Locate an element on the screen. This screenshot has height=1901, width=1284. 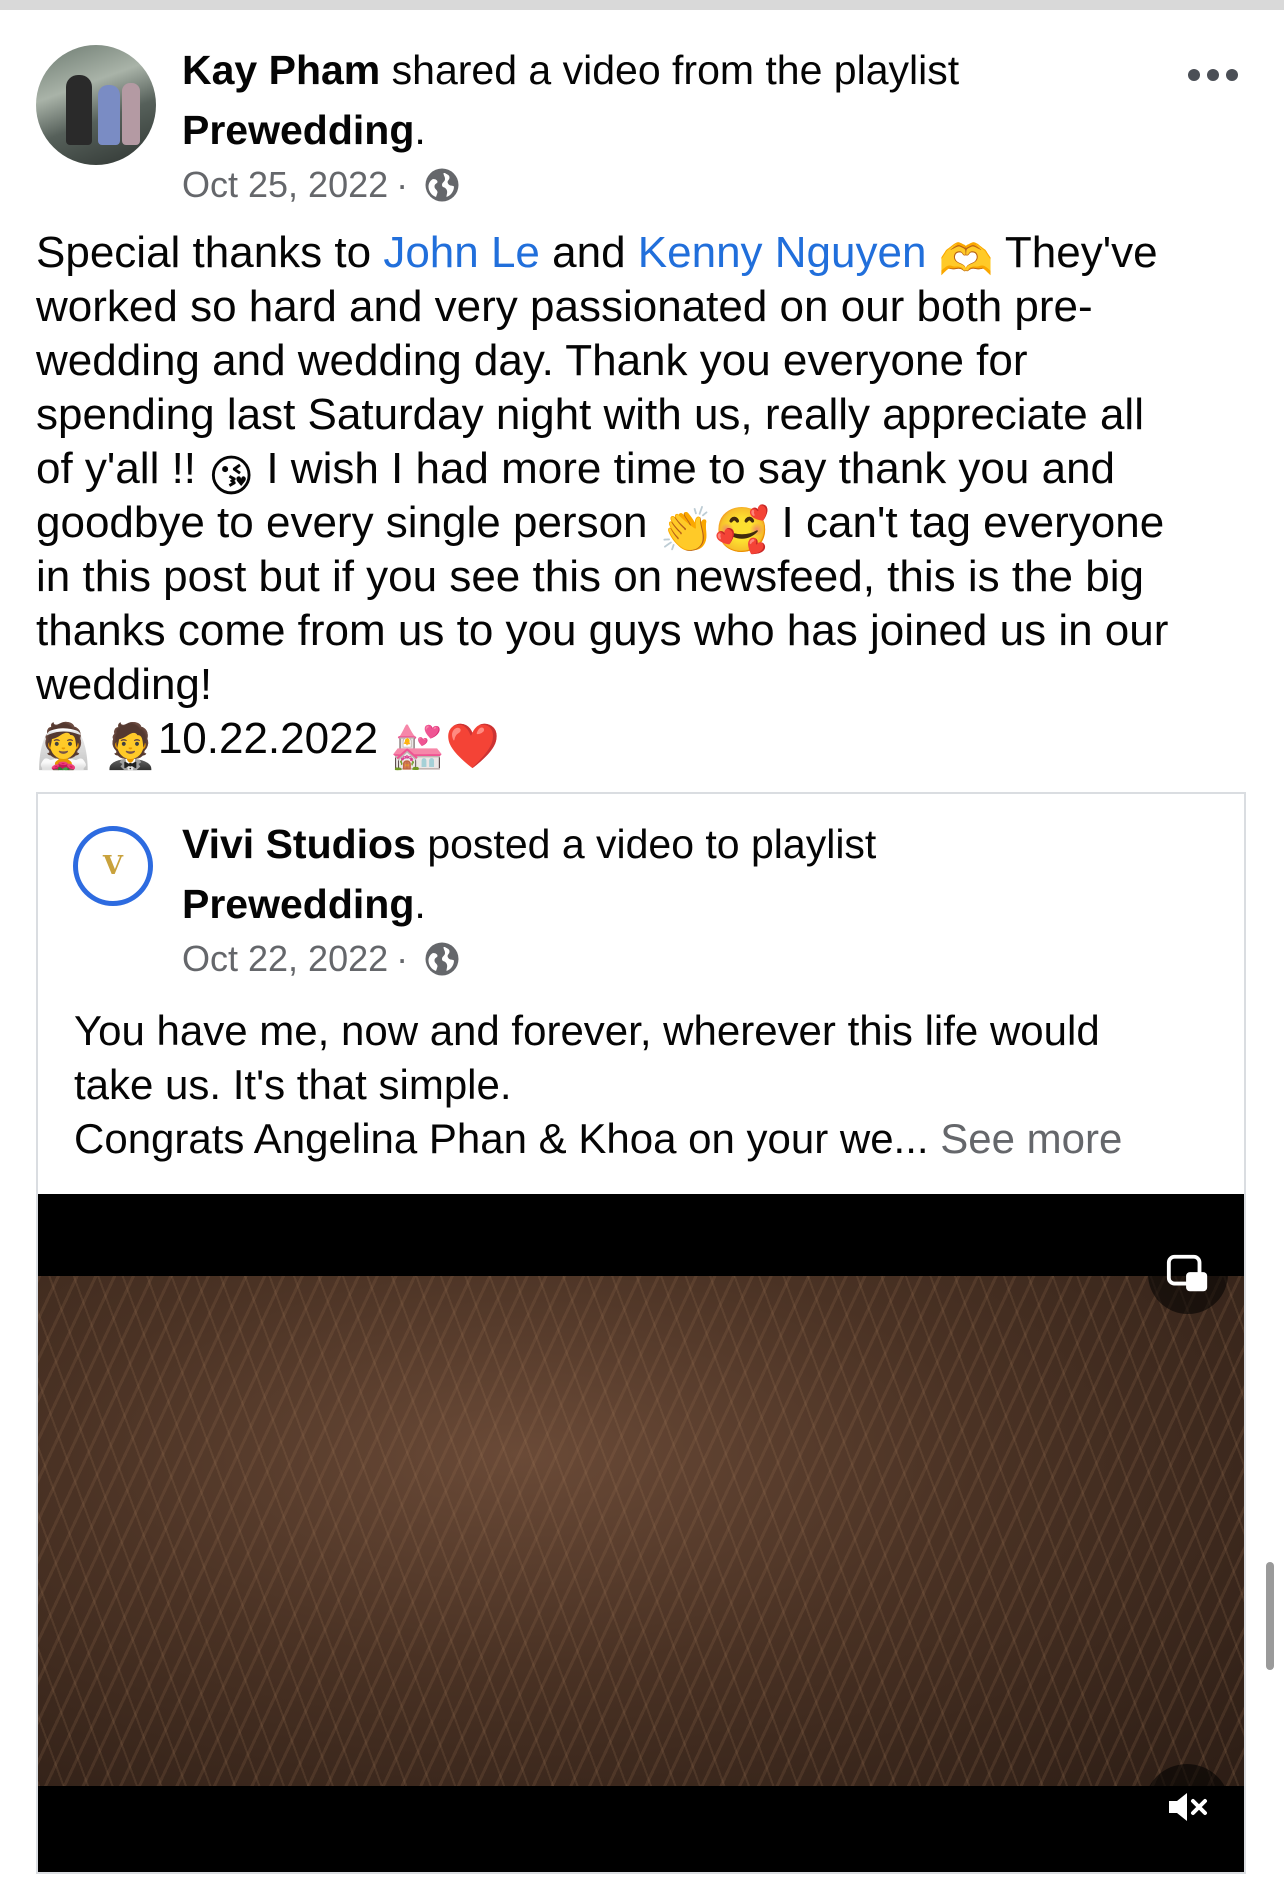
more-options-button is located at coordinates (1216, 75).